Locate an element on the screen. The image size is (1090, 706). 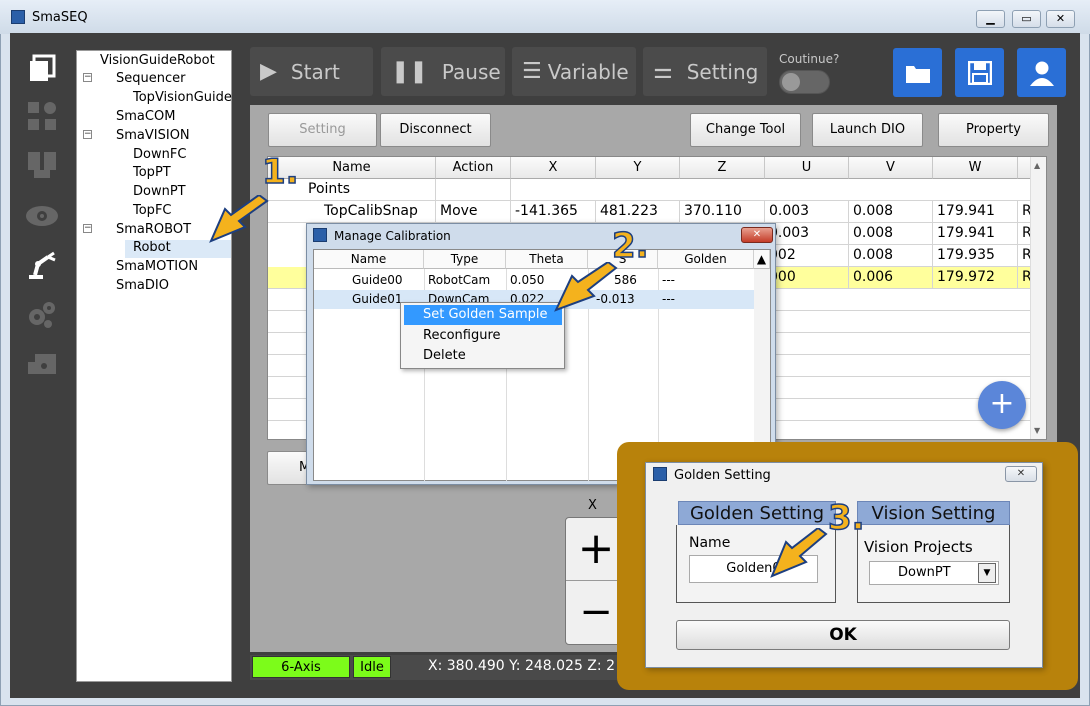
window-title: SmaSEQ is located at coordinates (60, 17).